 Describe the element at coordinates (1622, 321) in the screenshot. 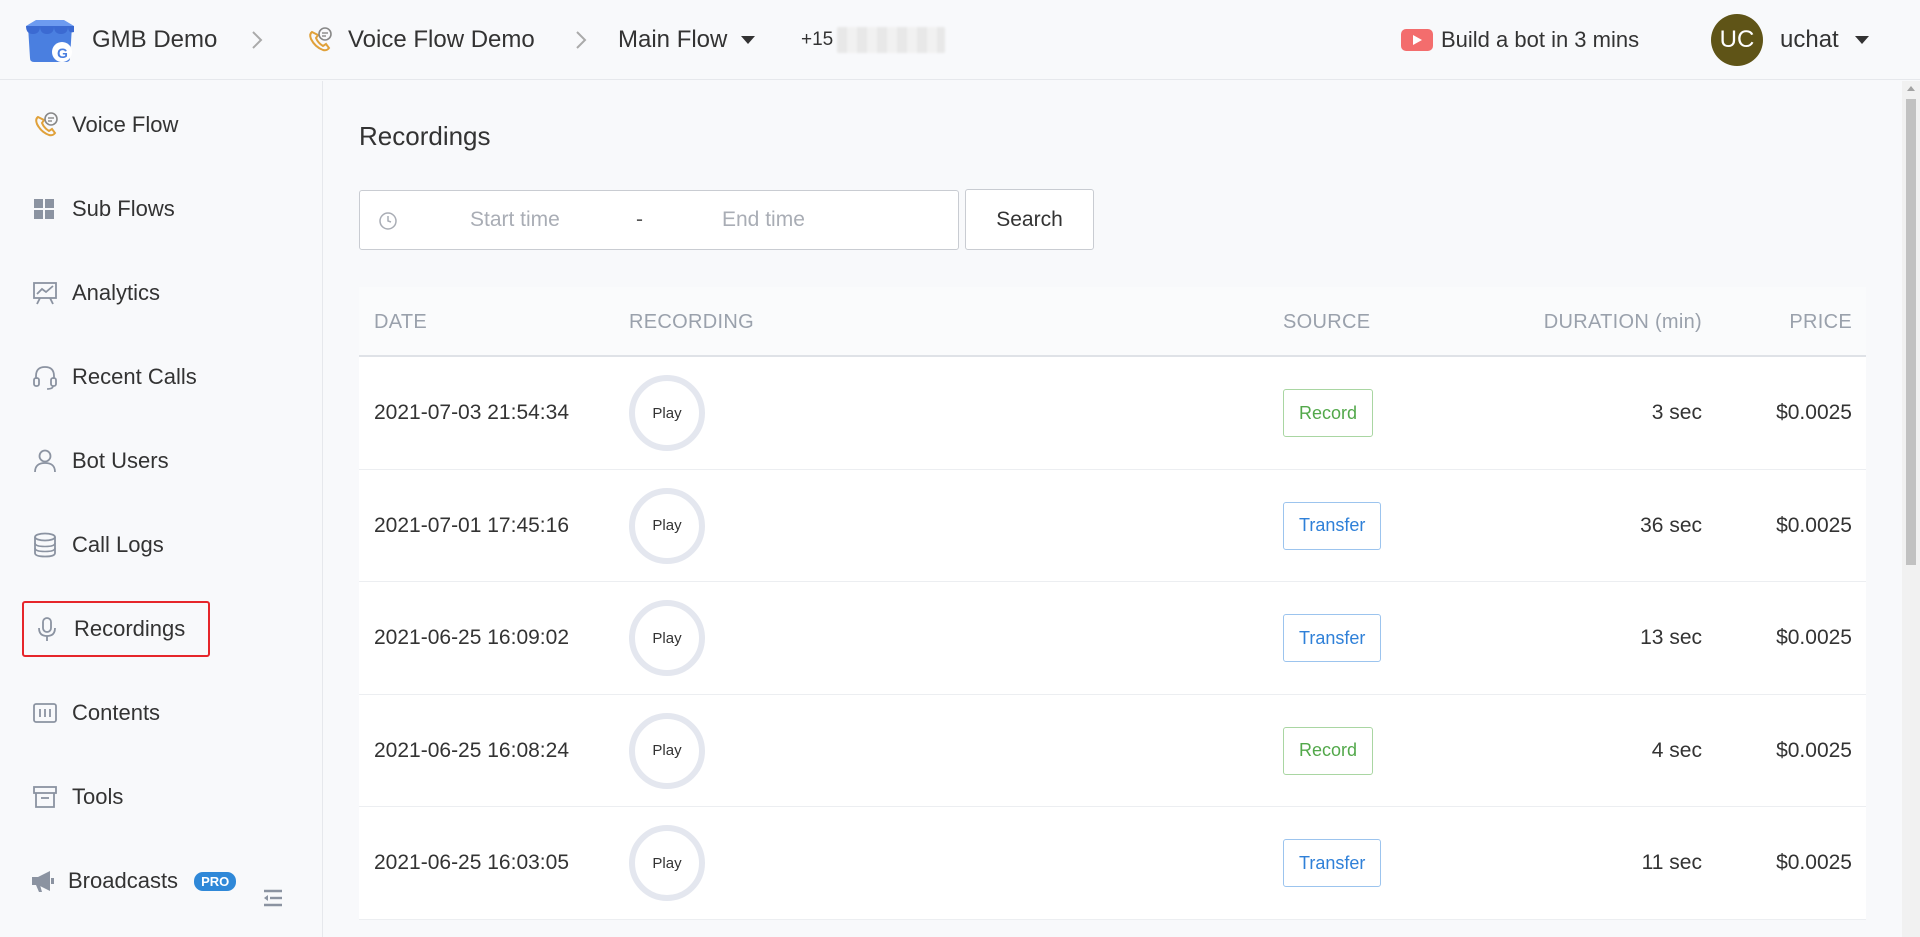

I see `column-header-duration: DURATION (min)` at that location.